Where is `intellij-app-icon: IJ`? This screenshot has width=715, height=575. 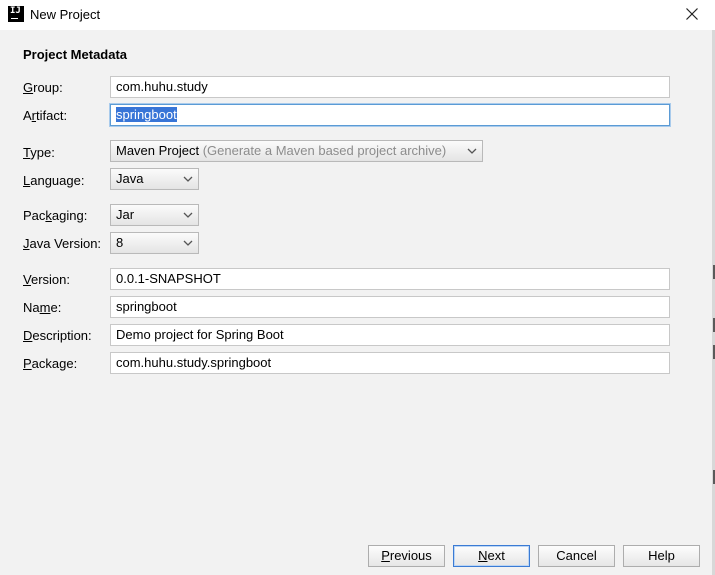
intellij-app-icon: IJ is located at coordinates (16, 14).